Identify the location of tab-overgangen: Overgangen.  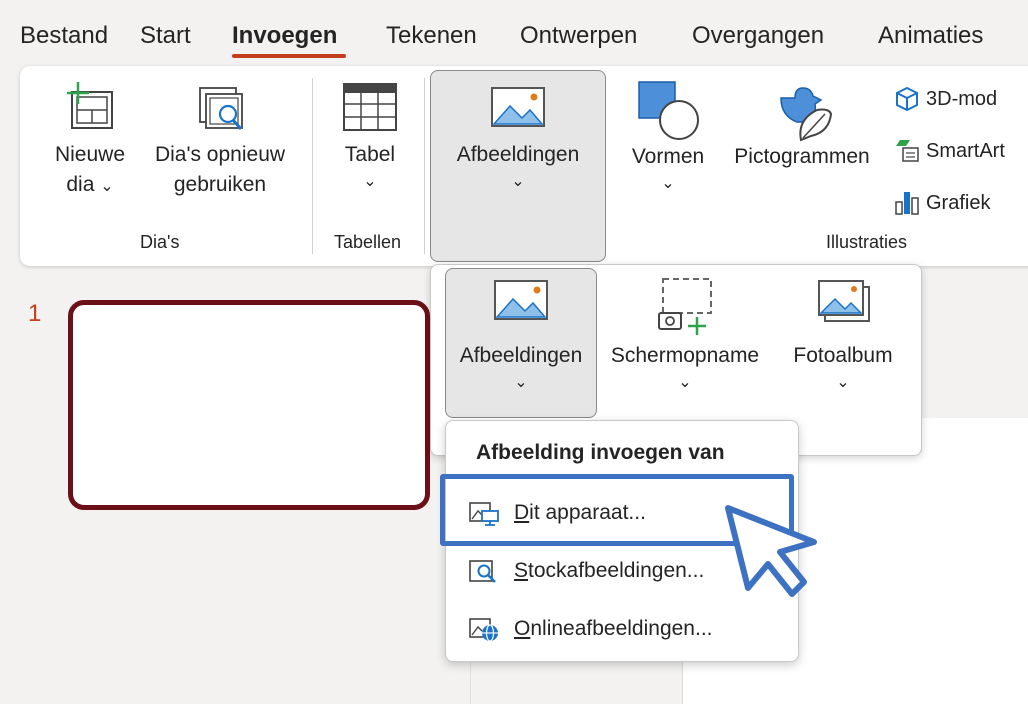
(758, 36).